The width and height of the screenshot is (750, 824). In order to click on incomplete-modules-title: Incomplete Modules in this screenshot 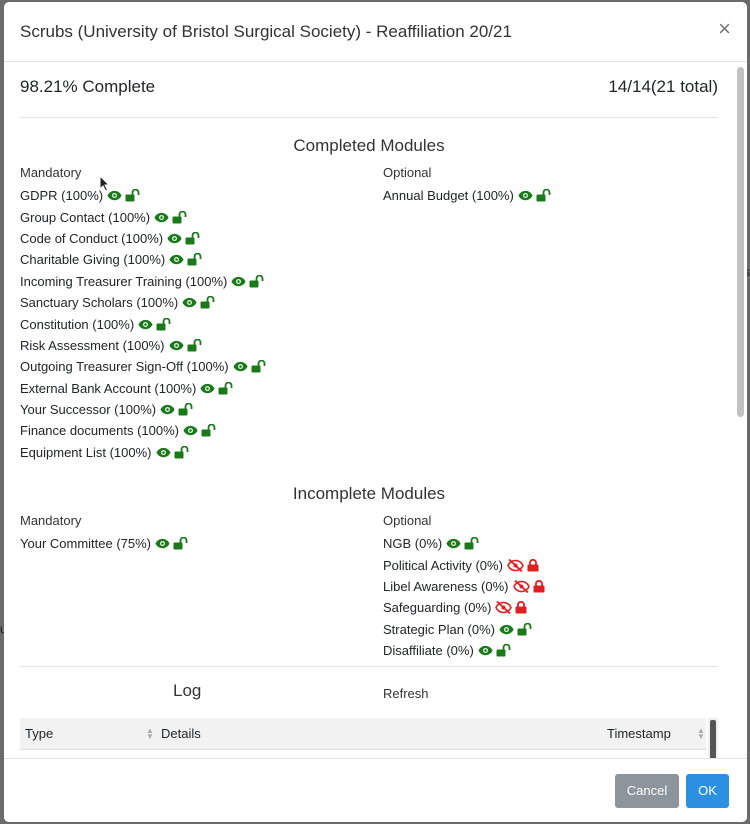, I will do `click(369, 493)`.